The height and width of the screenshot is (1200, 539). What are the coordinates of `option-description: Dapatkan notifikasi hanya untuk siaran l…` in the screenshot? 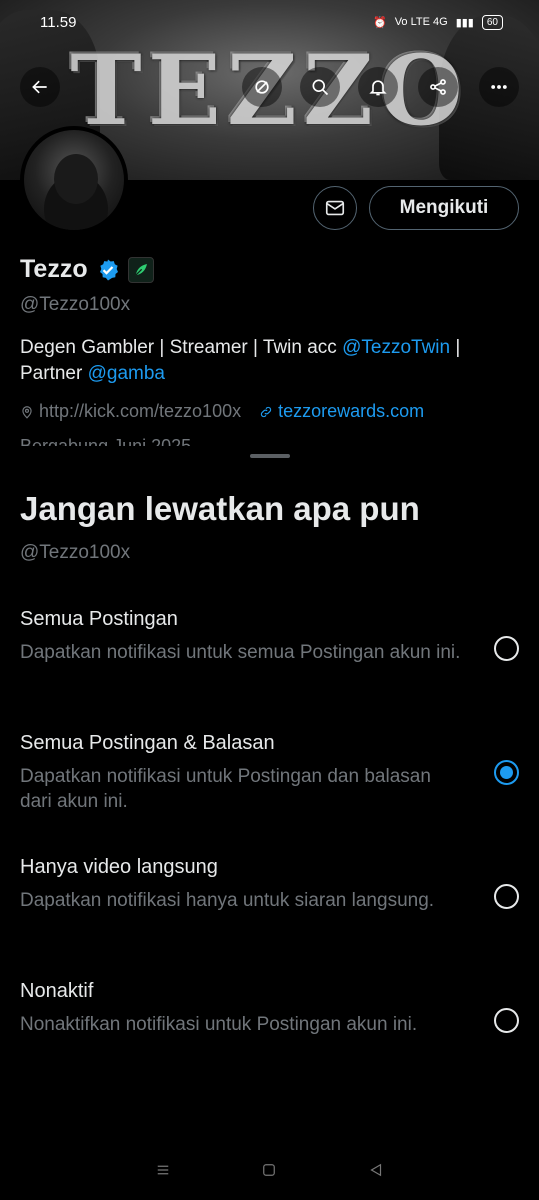 It's located at (227, 900).